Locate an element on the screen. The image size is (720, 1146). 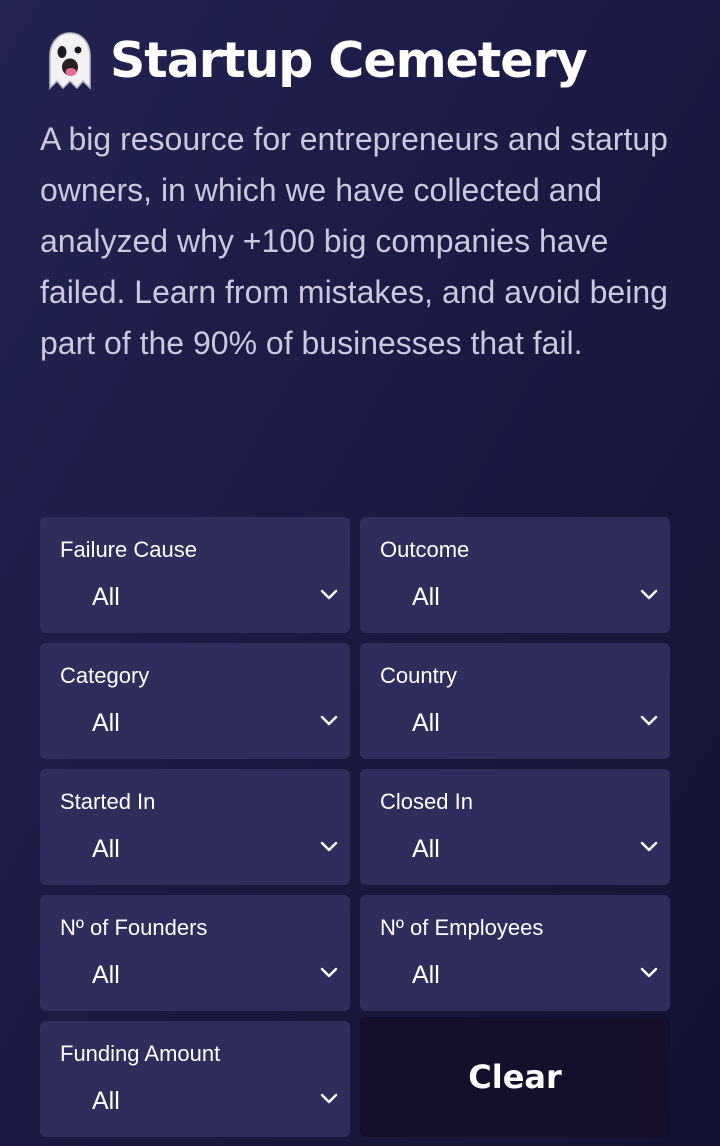
page-title: Startup Cemetery is located at coordinates (349, 60).